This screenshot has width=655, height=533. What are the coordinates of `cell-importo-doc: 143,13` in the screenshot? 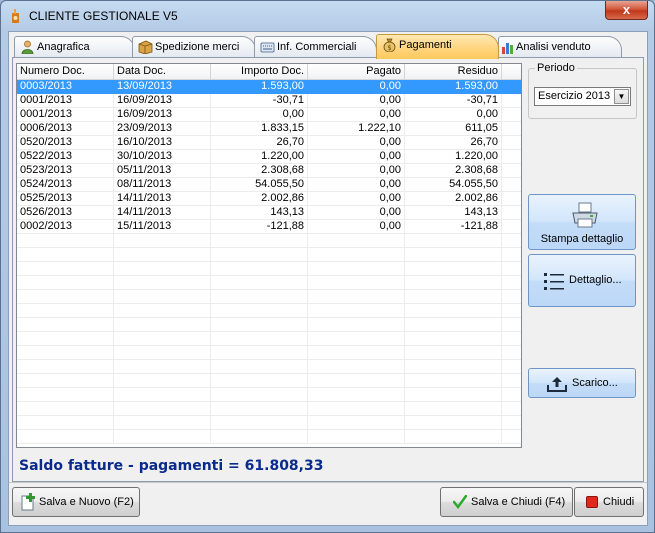 It's located at (259, 213).